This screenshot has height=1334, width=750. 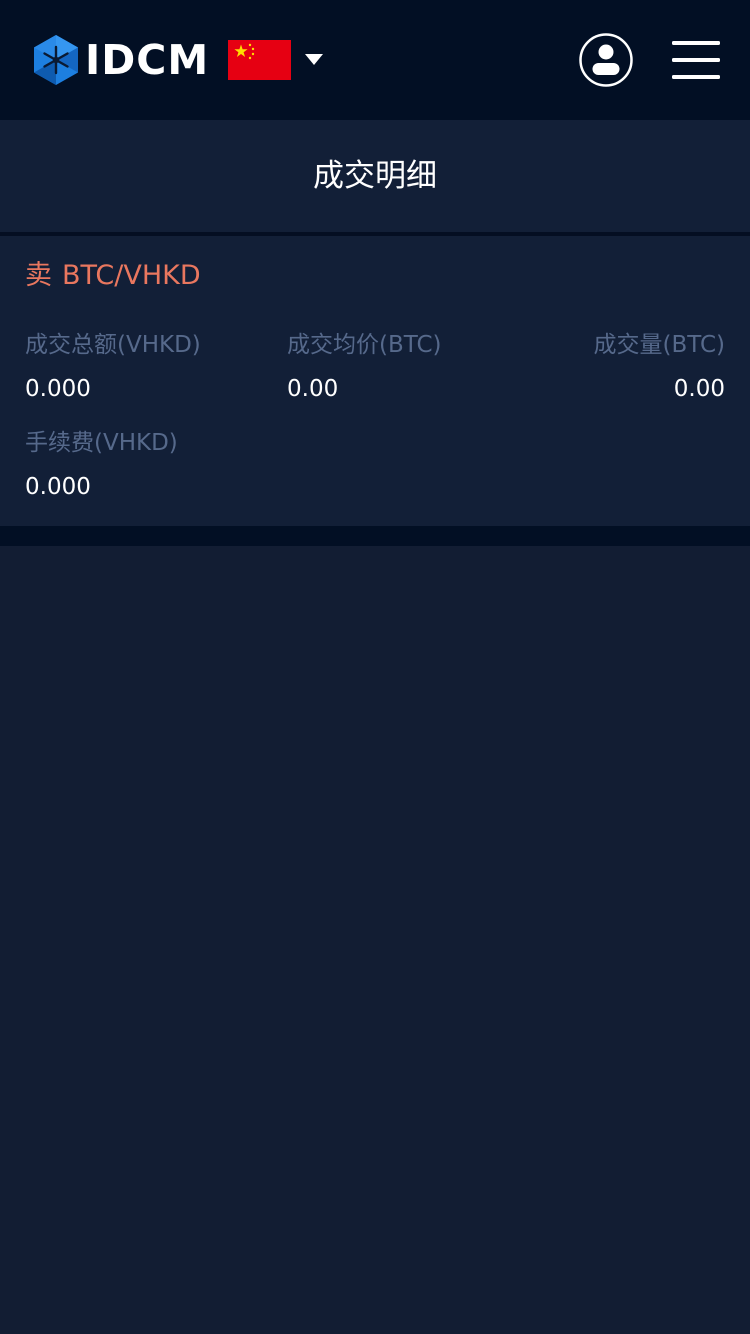 I want to click on china-flag-icon, so click(x=259, y=60).